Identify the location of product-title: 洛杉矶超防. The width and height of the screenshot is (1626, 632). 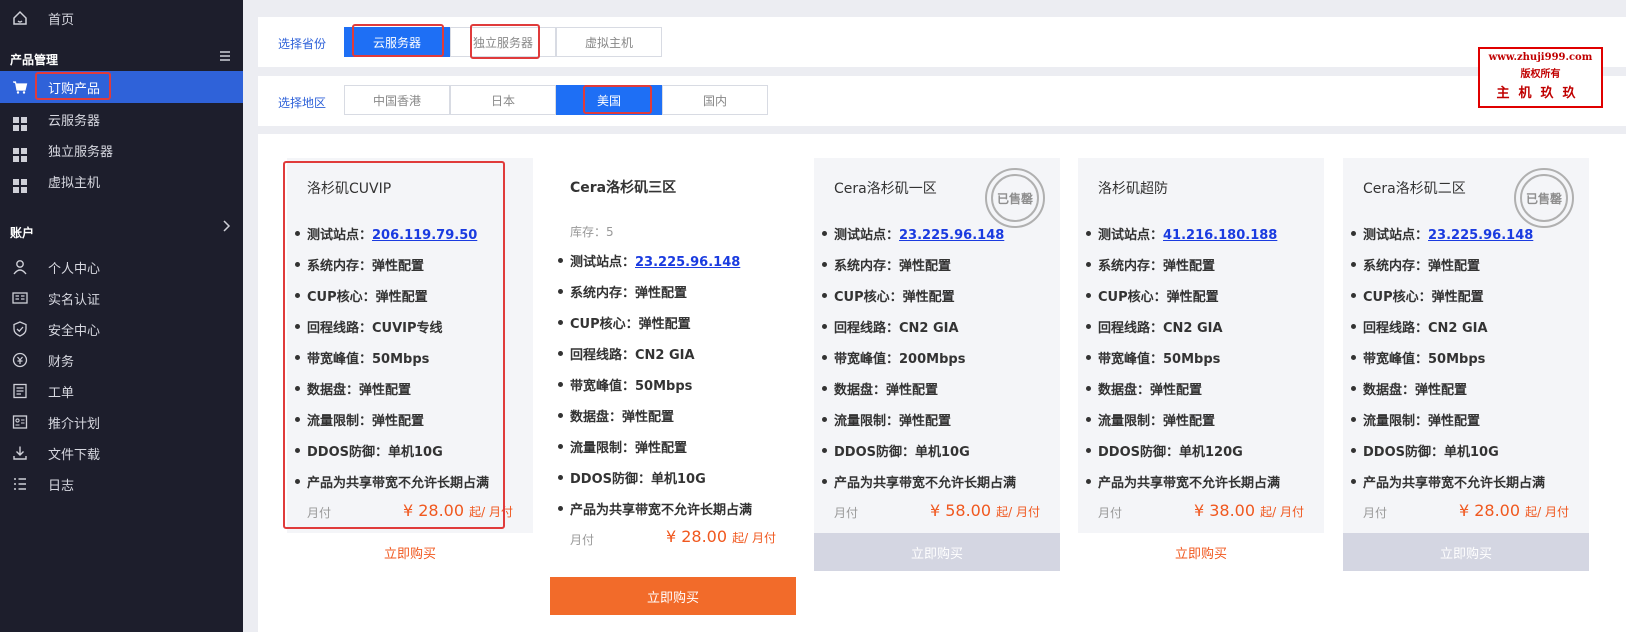
(1133, 189).